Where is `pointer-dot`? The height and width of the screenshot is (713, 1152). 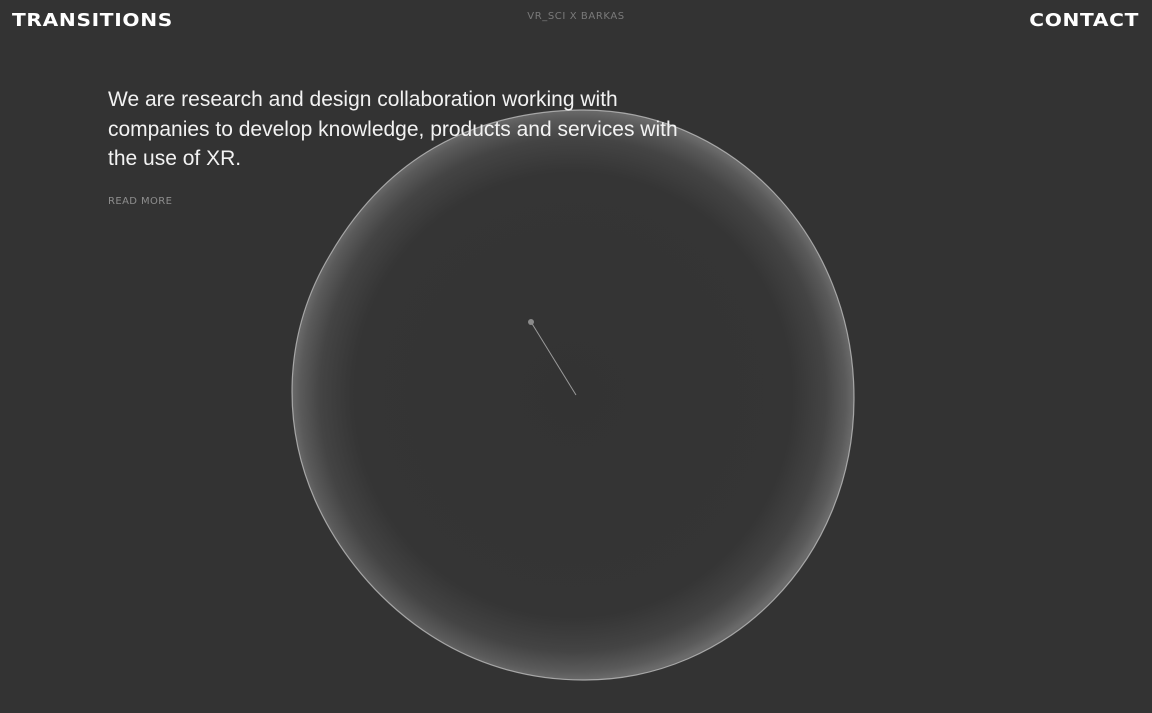
pointer-dot is located at coordinates (531, 322).